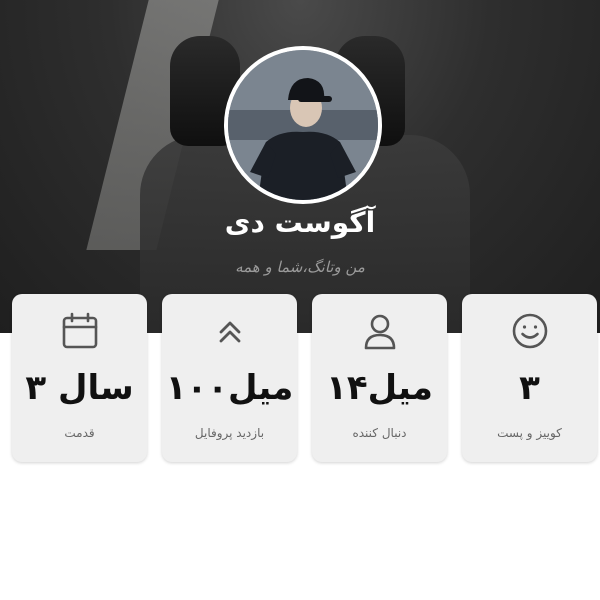  I want to click on stat-card-followers: ۱۴میل دنبال کننده, so click(379, 378).